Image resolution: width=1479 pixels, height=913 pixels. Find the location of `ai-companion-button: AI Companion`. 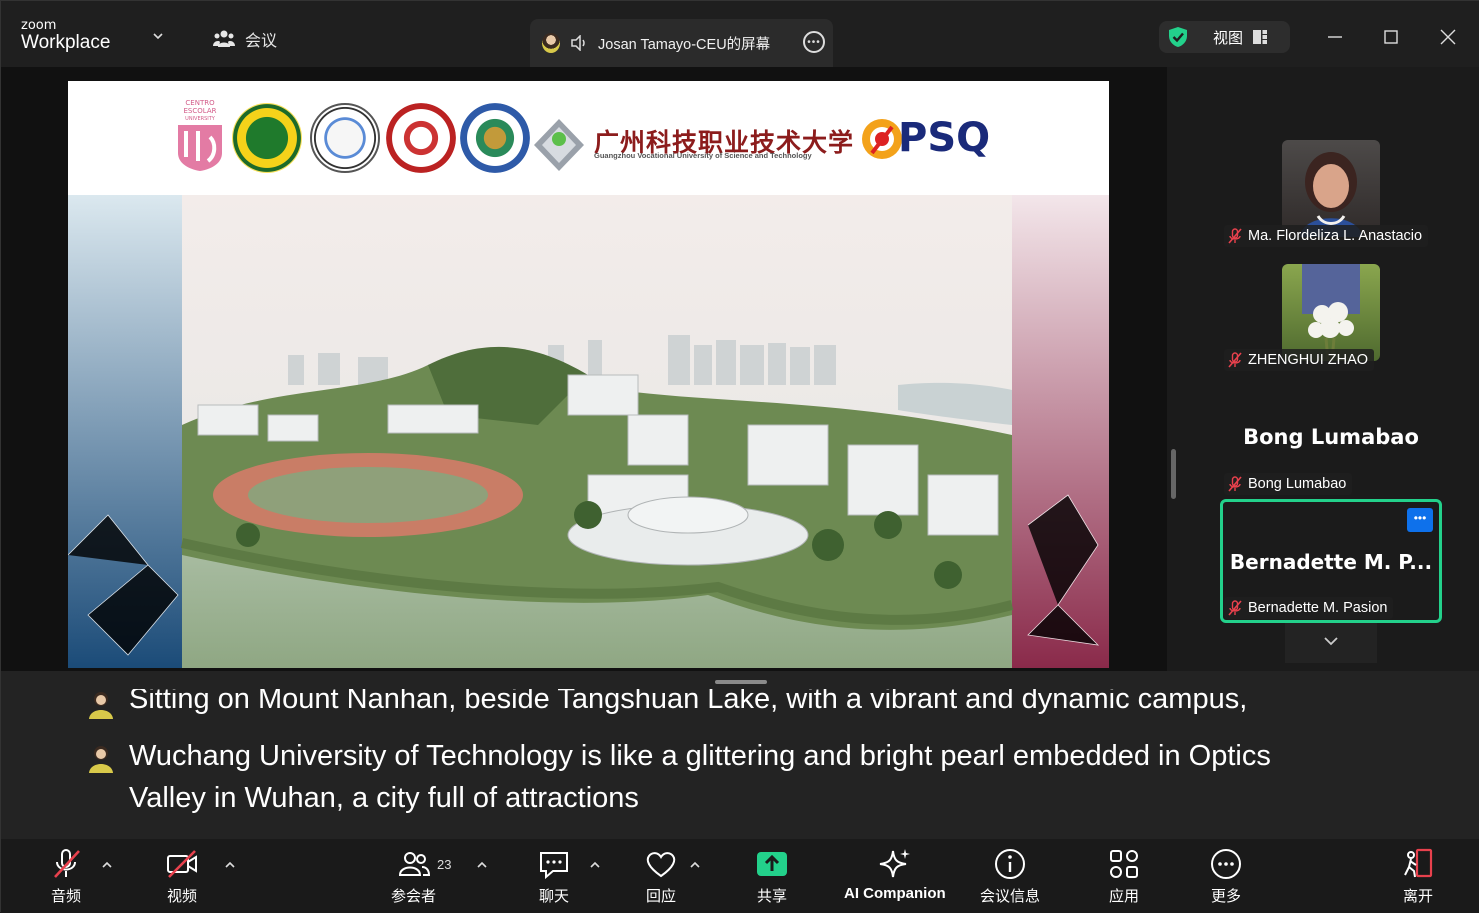

ai-companion-button: AI Companion is located at coordinates (895, 874).